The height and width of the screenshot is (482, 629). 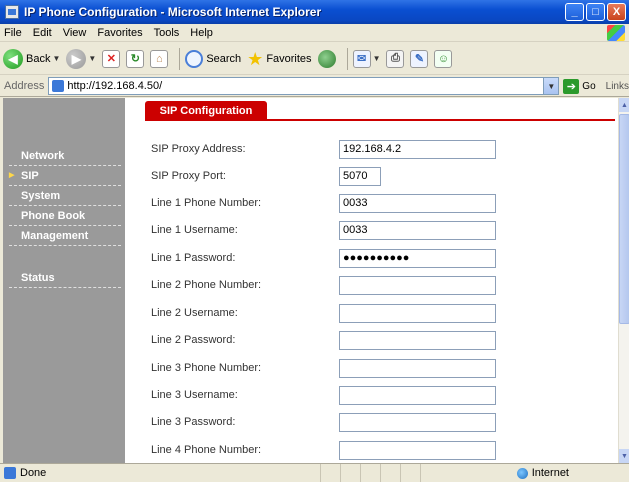 What do you see at coordinates (224, 58) in the screenshot?
I see `search-label: Search` at bounding box center [224, 58].